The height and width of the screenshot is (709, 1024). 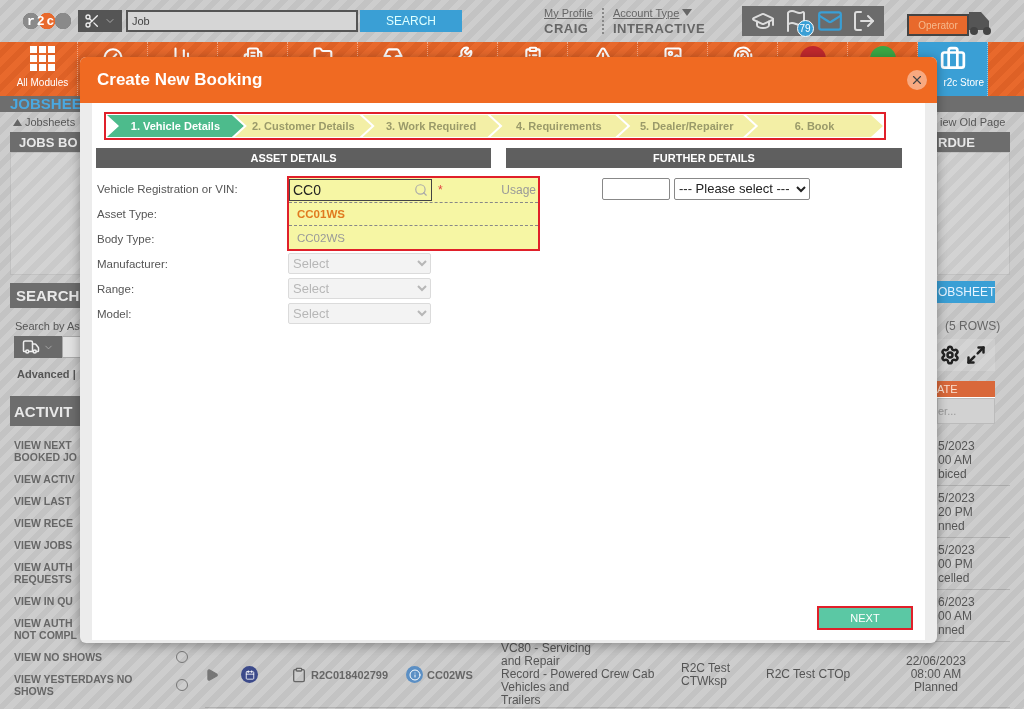 What do you see at coordinates (973, 142) in the screenshot?
I see `panel-header: RDUE` at bounding box center [973, 142].